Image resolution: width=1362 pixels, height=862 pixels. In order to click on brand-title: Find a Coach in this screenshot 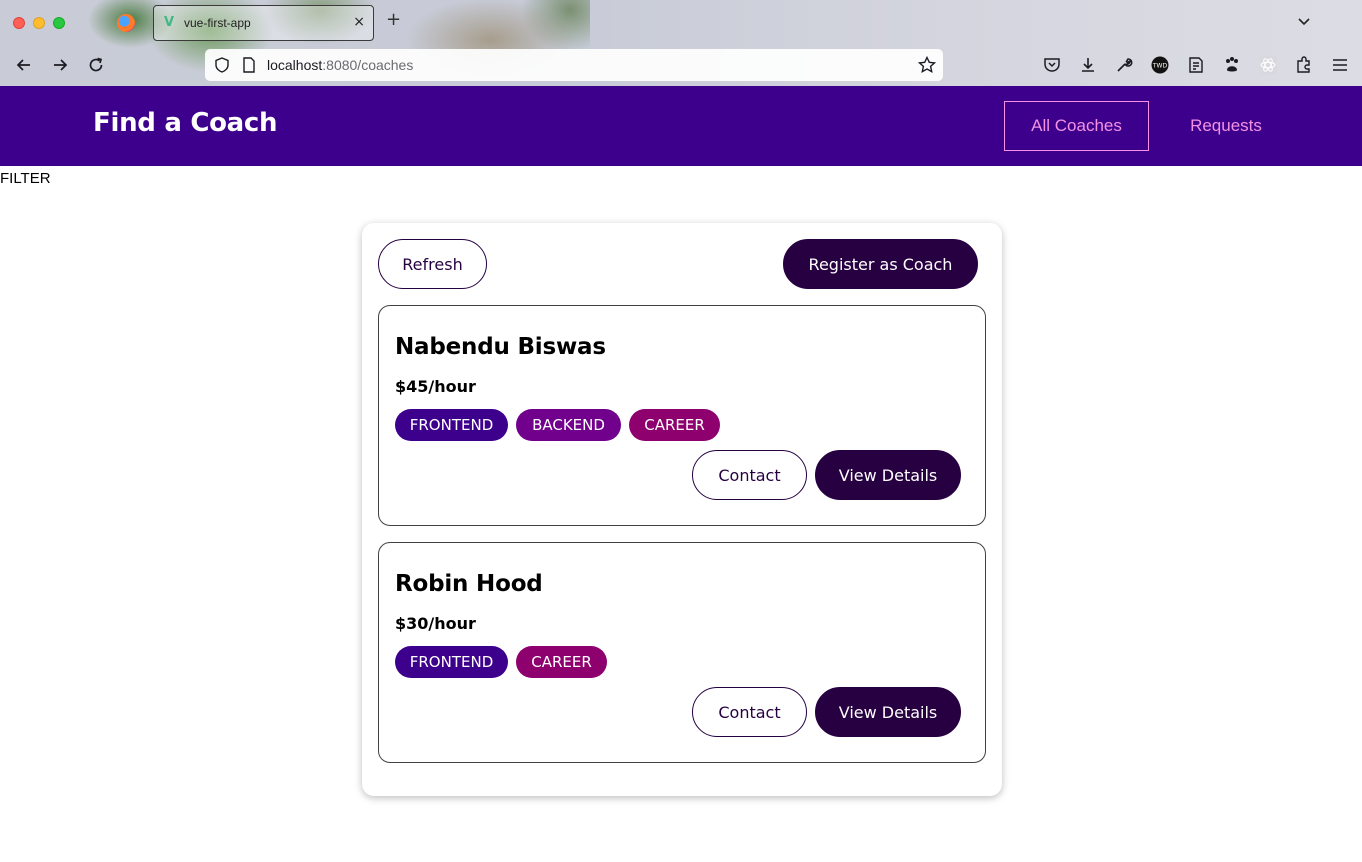, I will do `click(185, 123)`.